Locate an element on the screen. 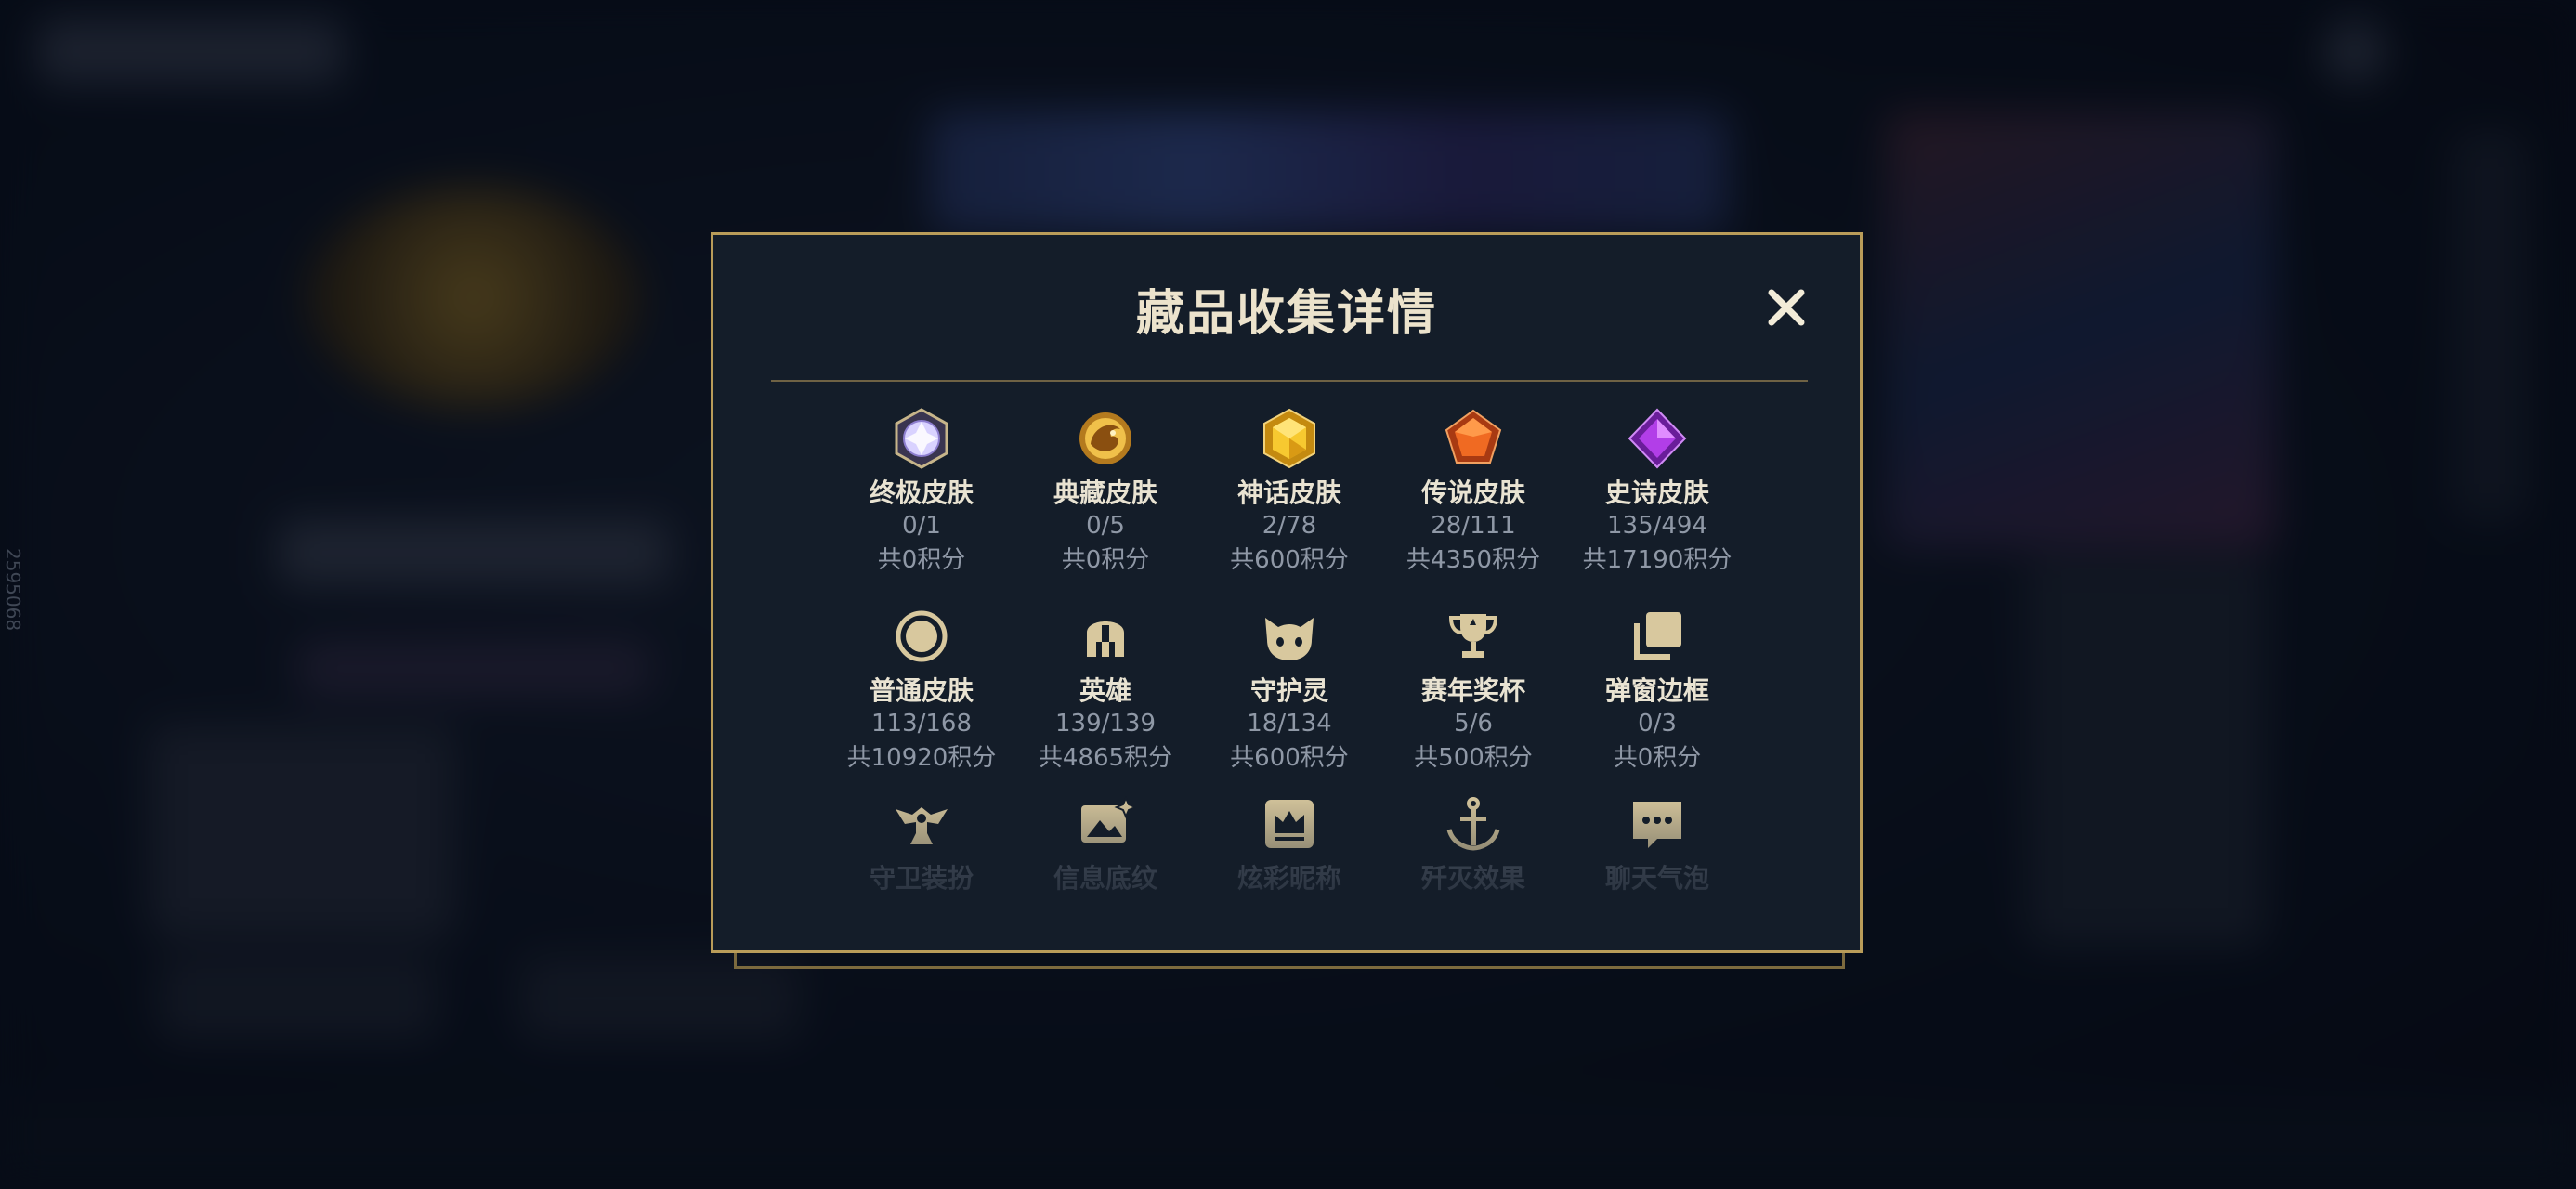 The image size is (2576, 1189). category-points: 共4865积分 is located at coordinates (1105, 758).